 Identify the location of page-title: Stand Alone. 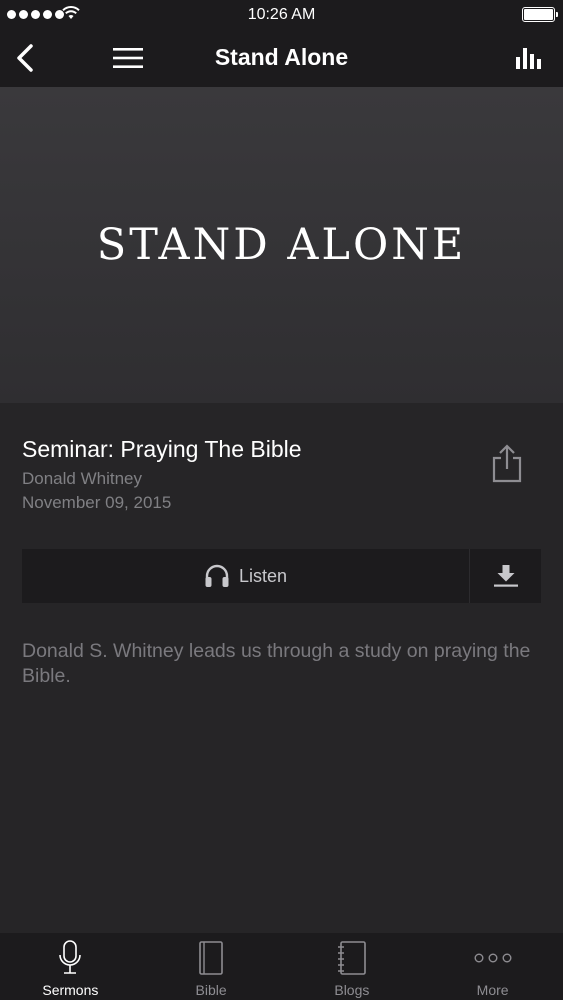
(281, 57).